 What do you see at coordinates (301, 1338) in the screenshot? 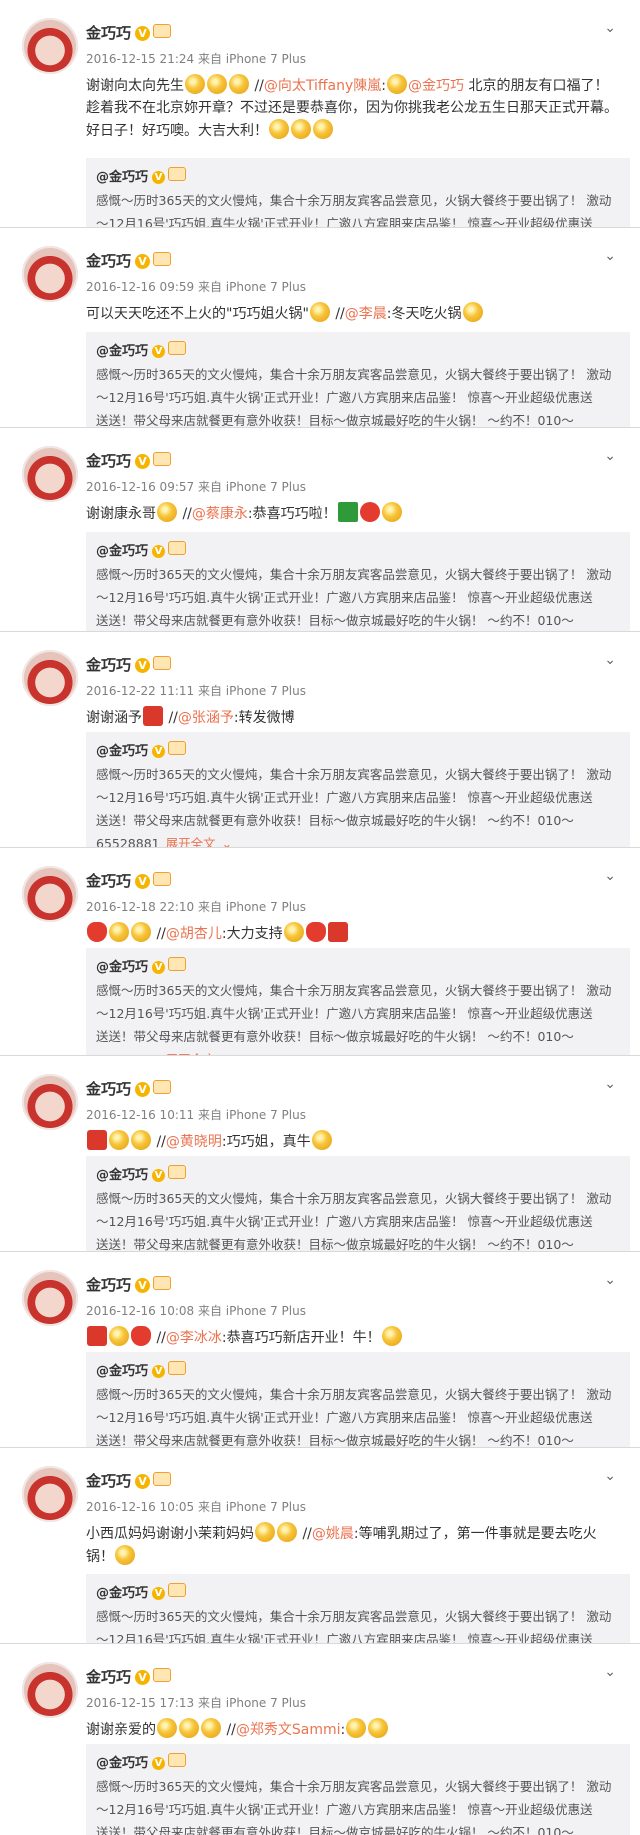
I see `post-text-part: :恭喜巧巧新店开业！牛！` at bounding box center [301, 1338].